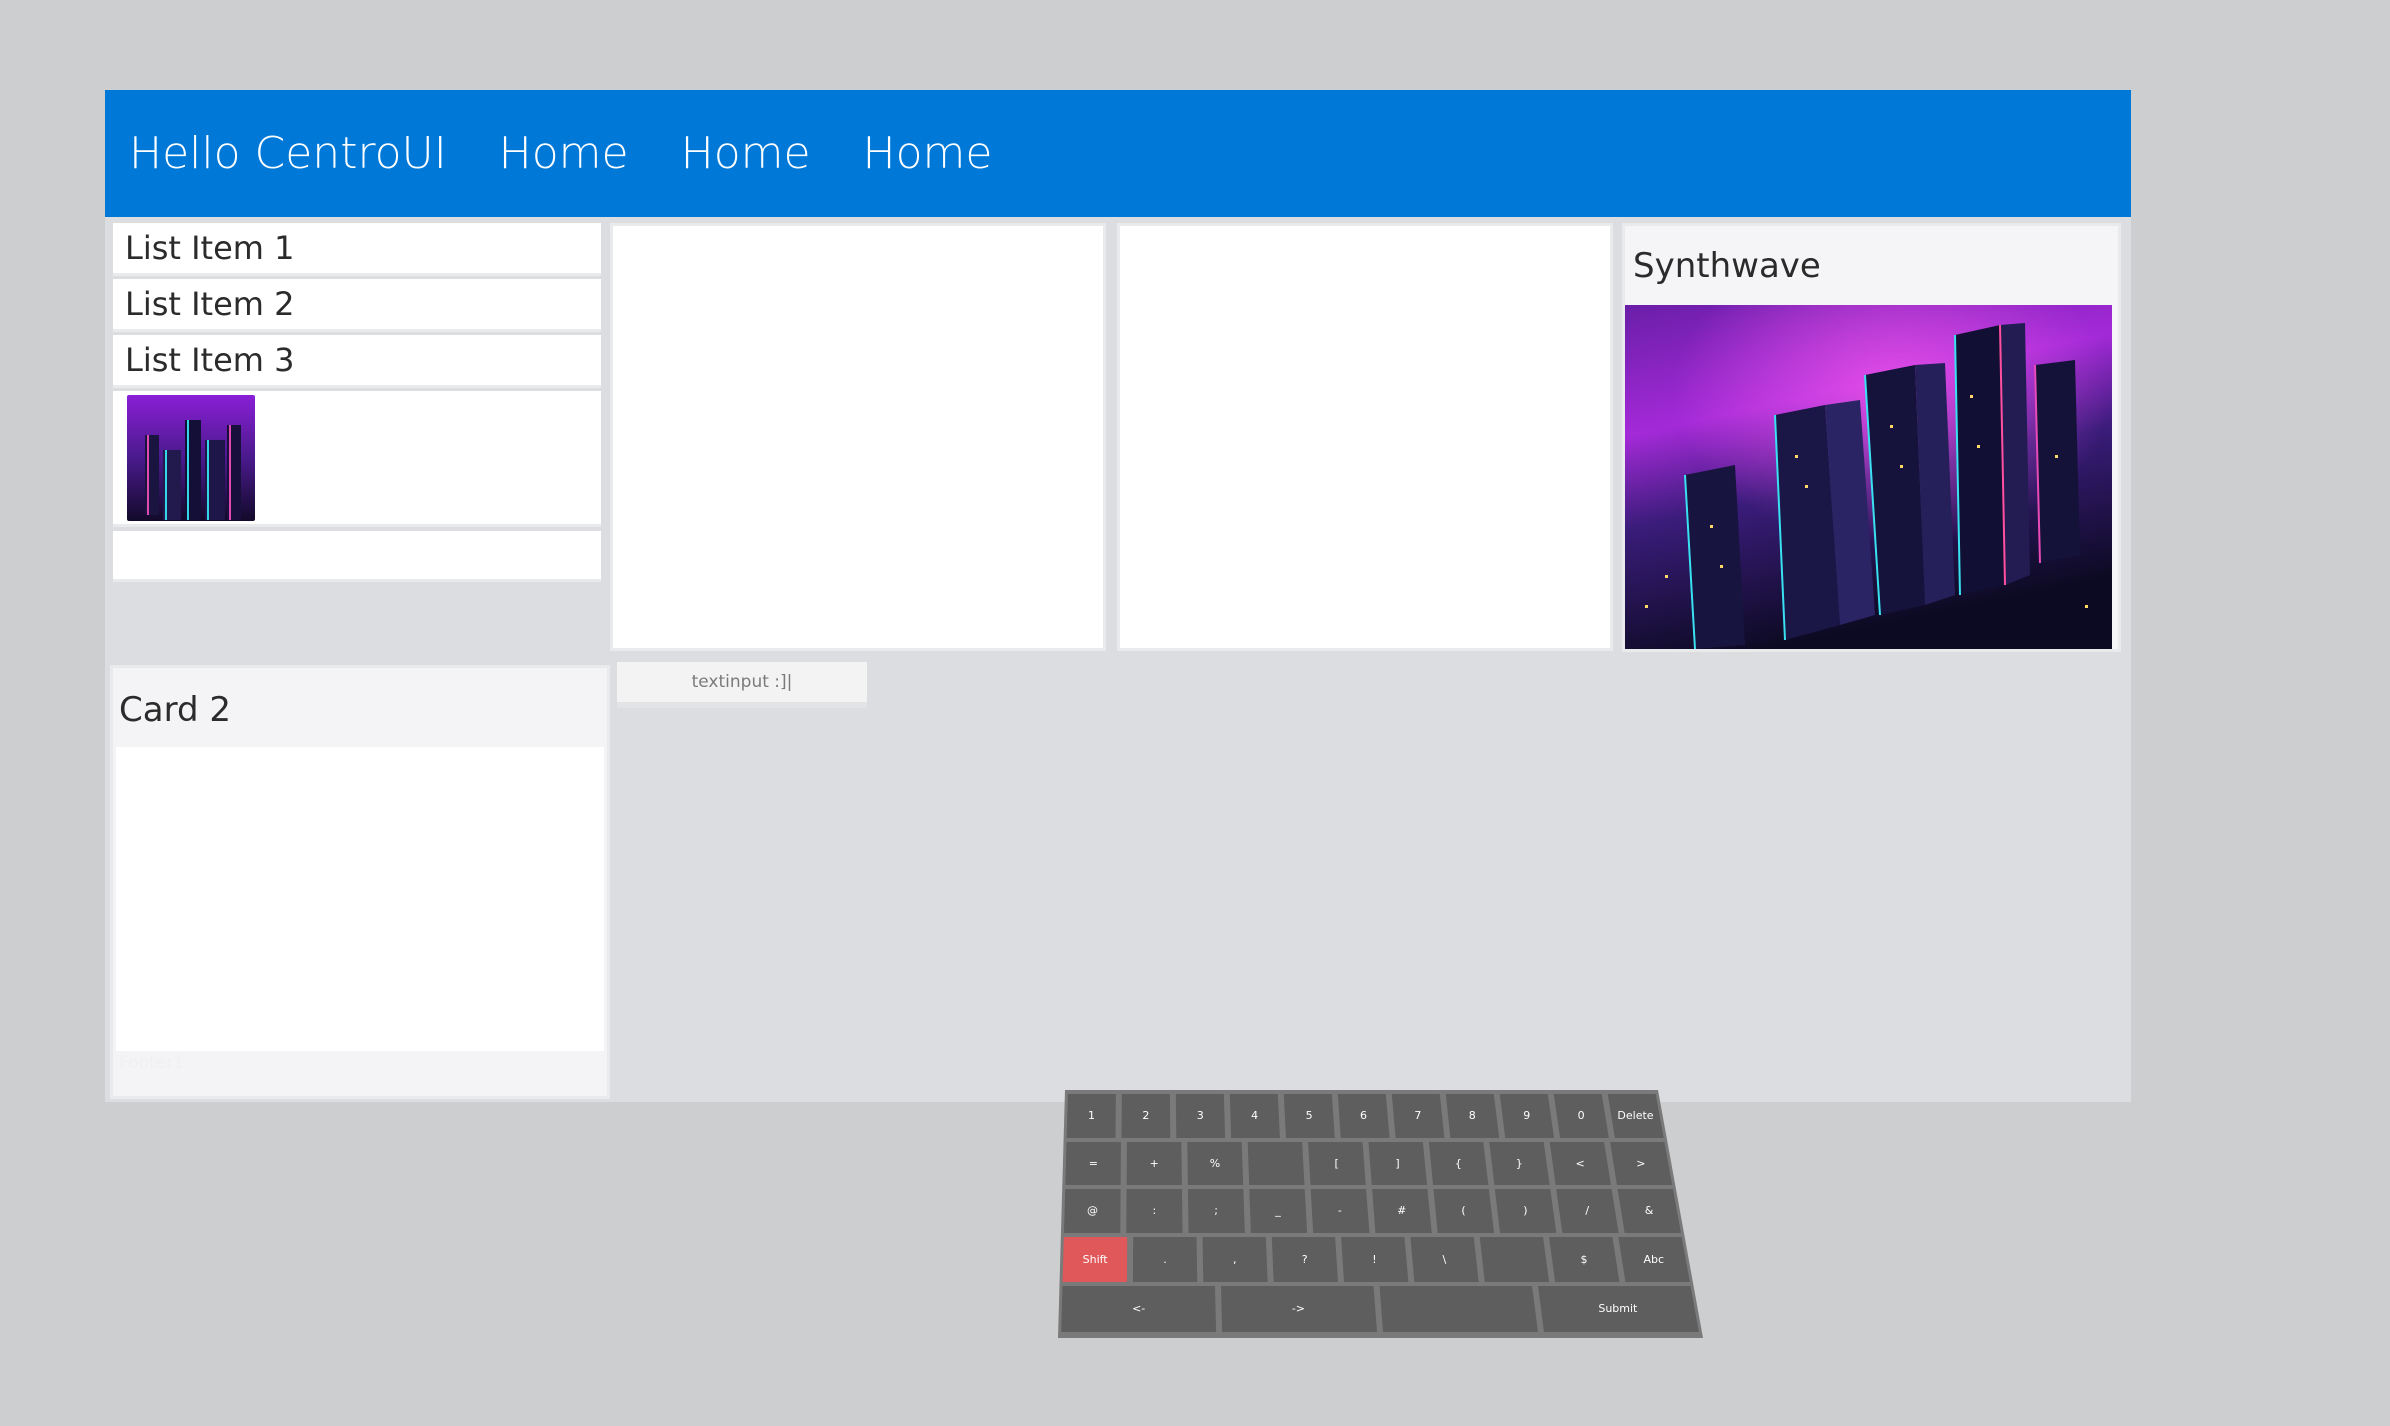 The image size is (2390, 1426). I want to click on synthwave-card: Synthwave, so click(1871, 437).